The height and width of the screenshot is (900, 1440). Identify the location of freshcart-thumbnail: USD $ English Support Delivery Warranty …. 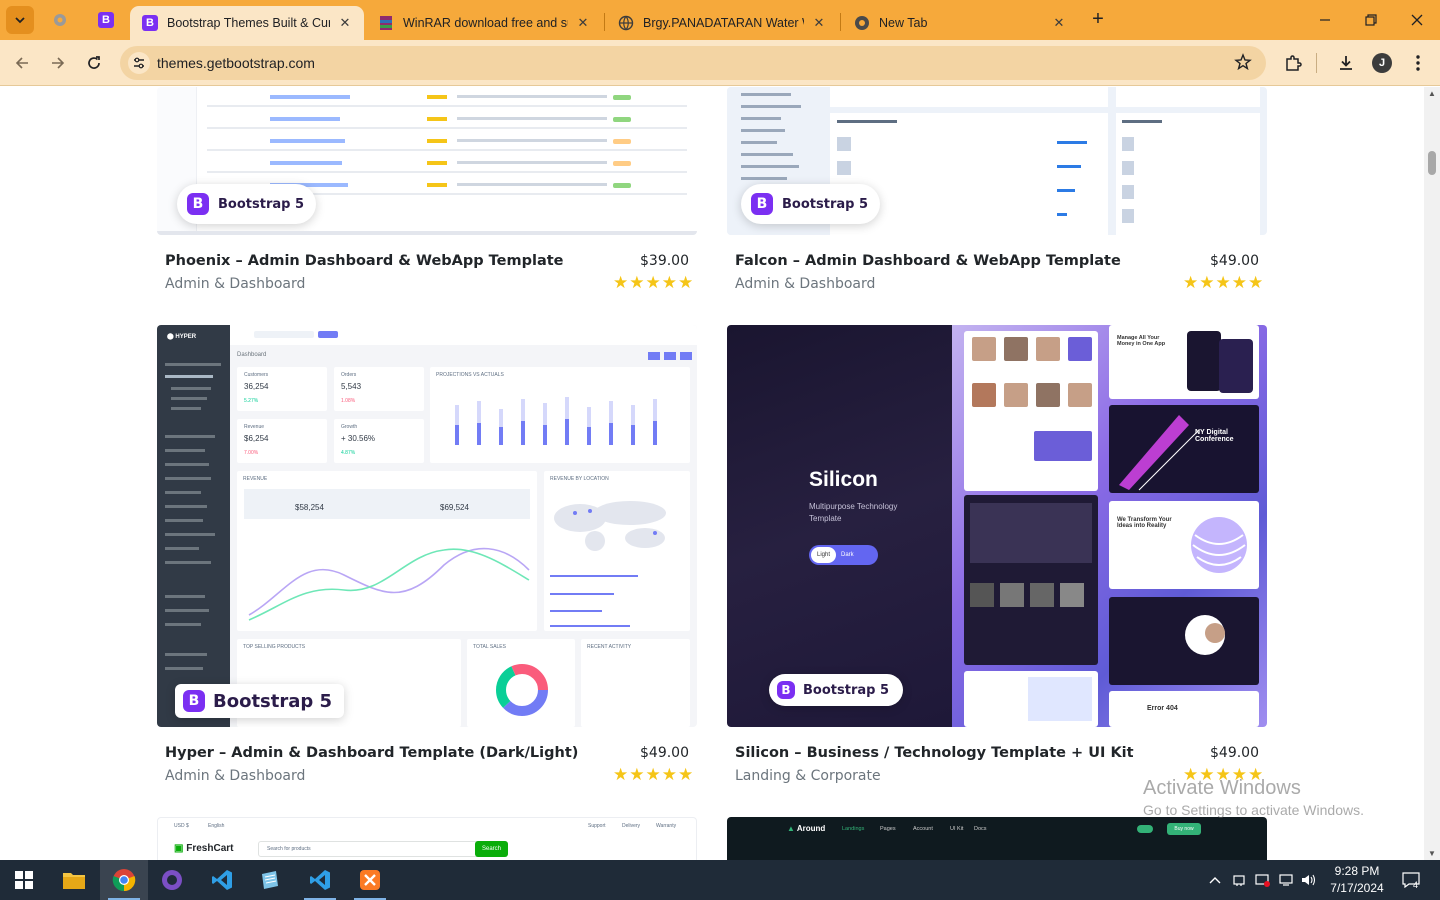
(427, 838).